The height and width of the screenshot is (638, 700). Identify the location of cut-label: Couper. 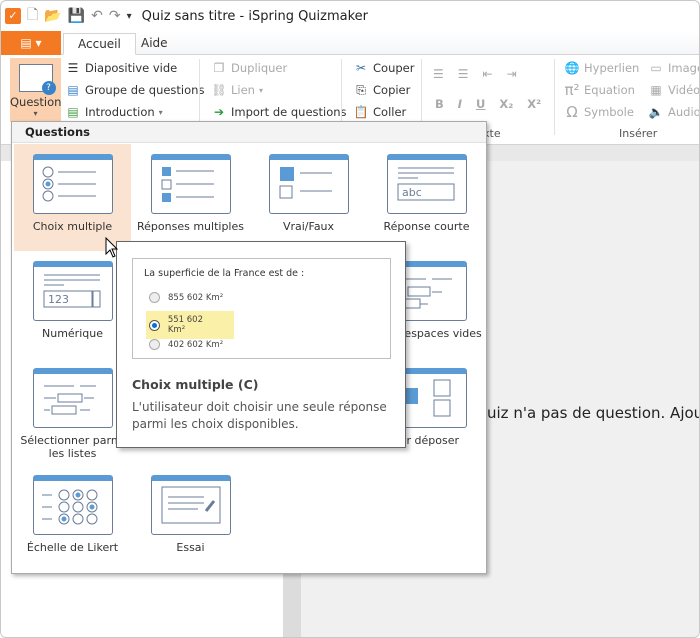
(394, 68).